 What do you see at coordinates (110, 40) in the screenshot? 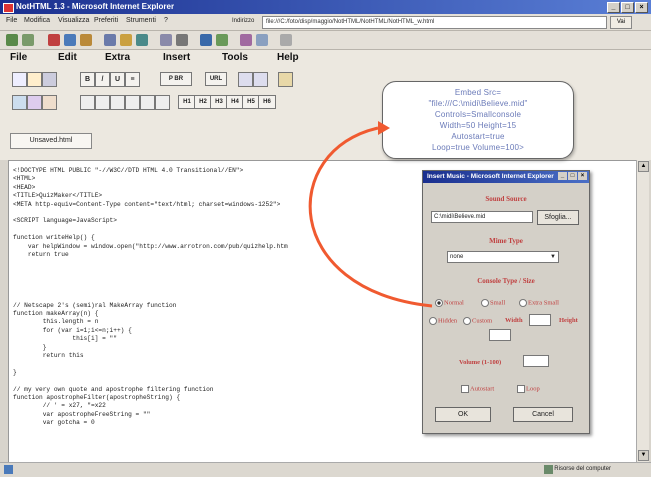
I see `search-icon` at bounding box center [110, 40].